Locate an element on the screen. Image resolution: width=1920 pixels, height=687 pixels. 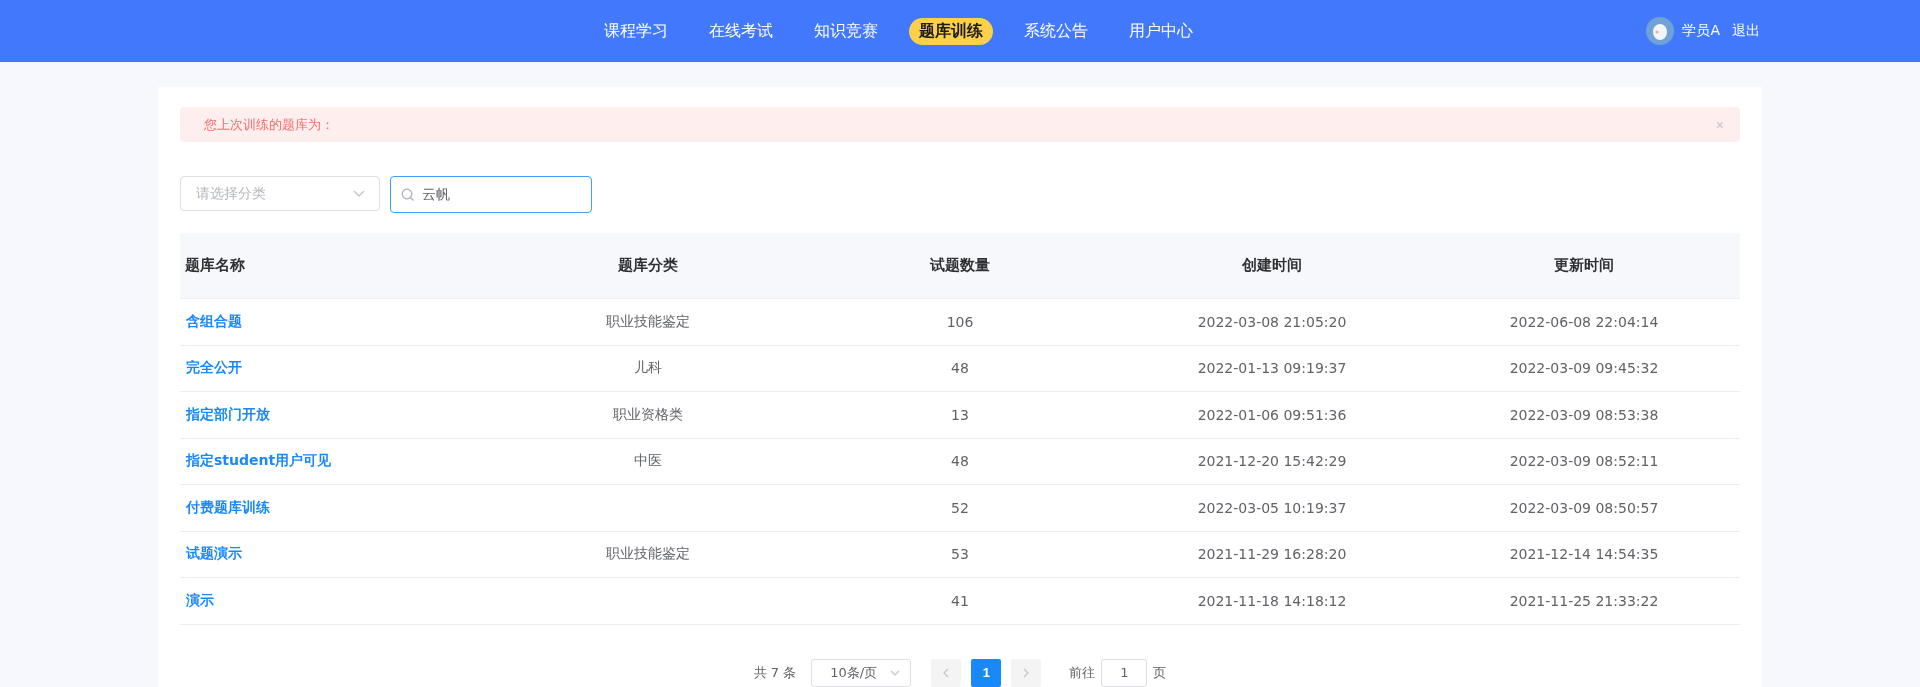
table-cell: 106 is located at coordinates (960, 321).